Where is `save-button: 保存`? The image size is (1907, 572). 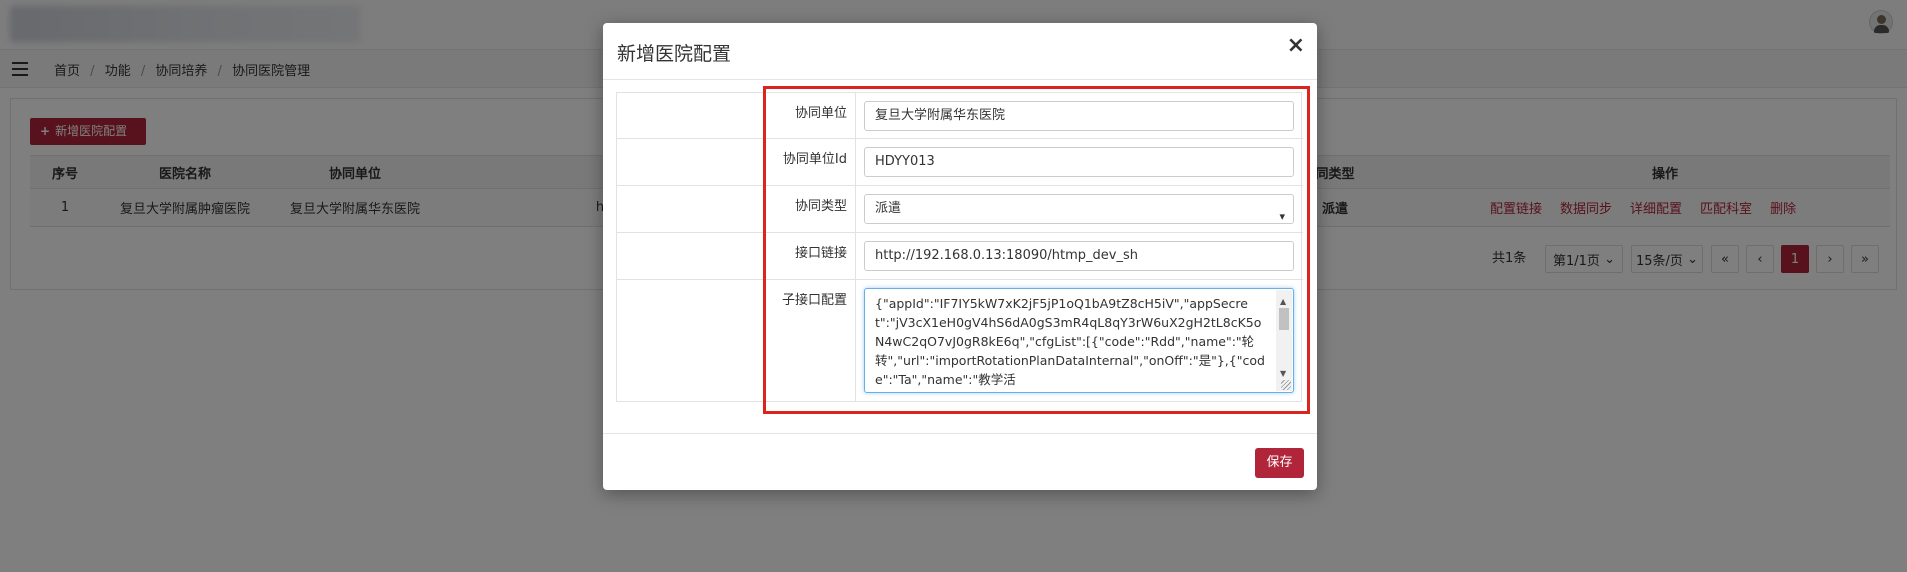 save-button: 保存 is located at coordinates (1279, 463).